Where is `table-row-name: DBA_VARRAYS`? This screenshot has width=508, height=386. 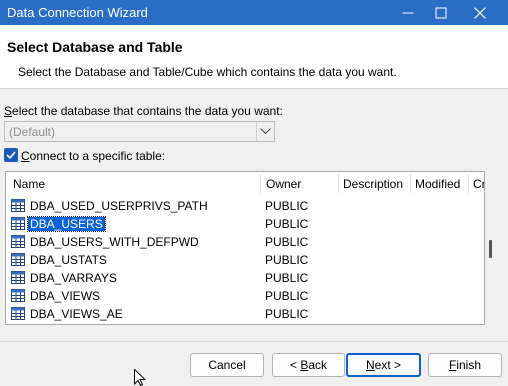
table-row-name: DBA_VARRAYS is located at coordinates (73, 278).